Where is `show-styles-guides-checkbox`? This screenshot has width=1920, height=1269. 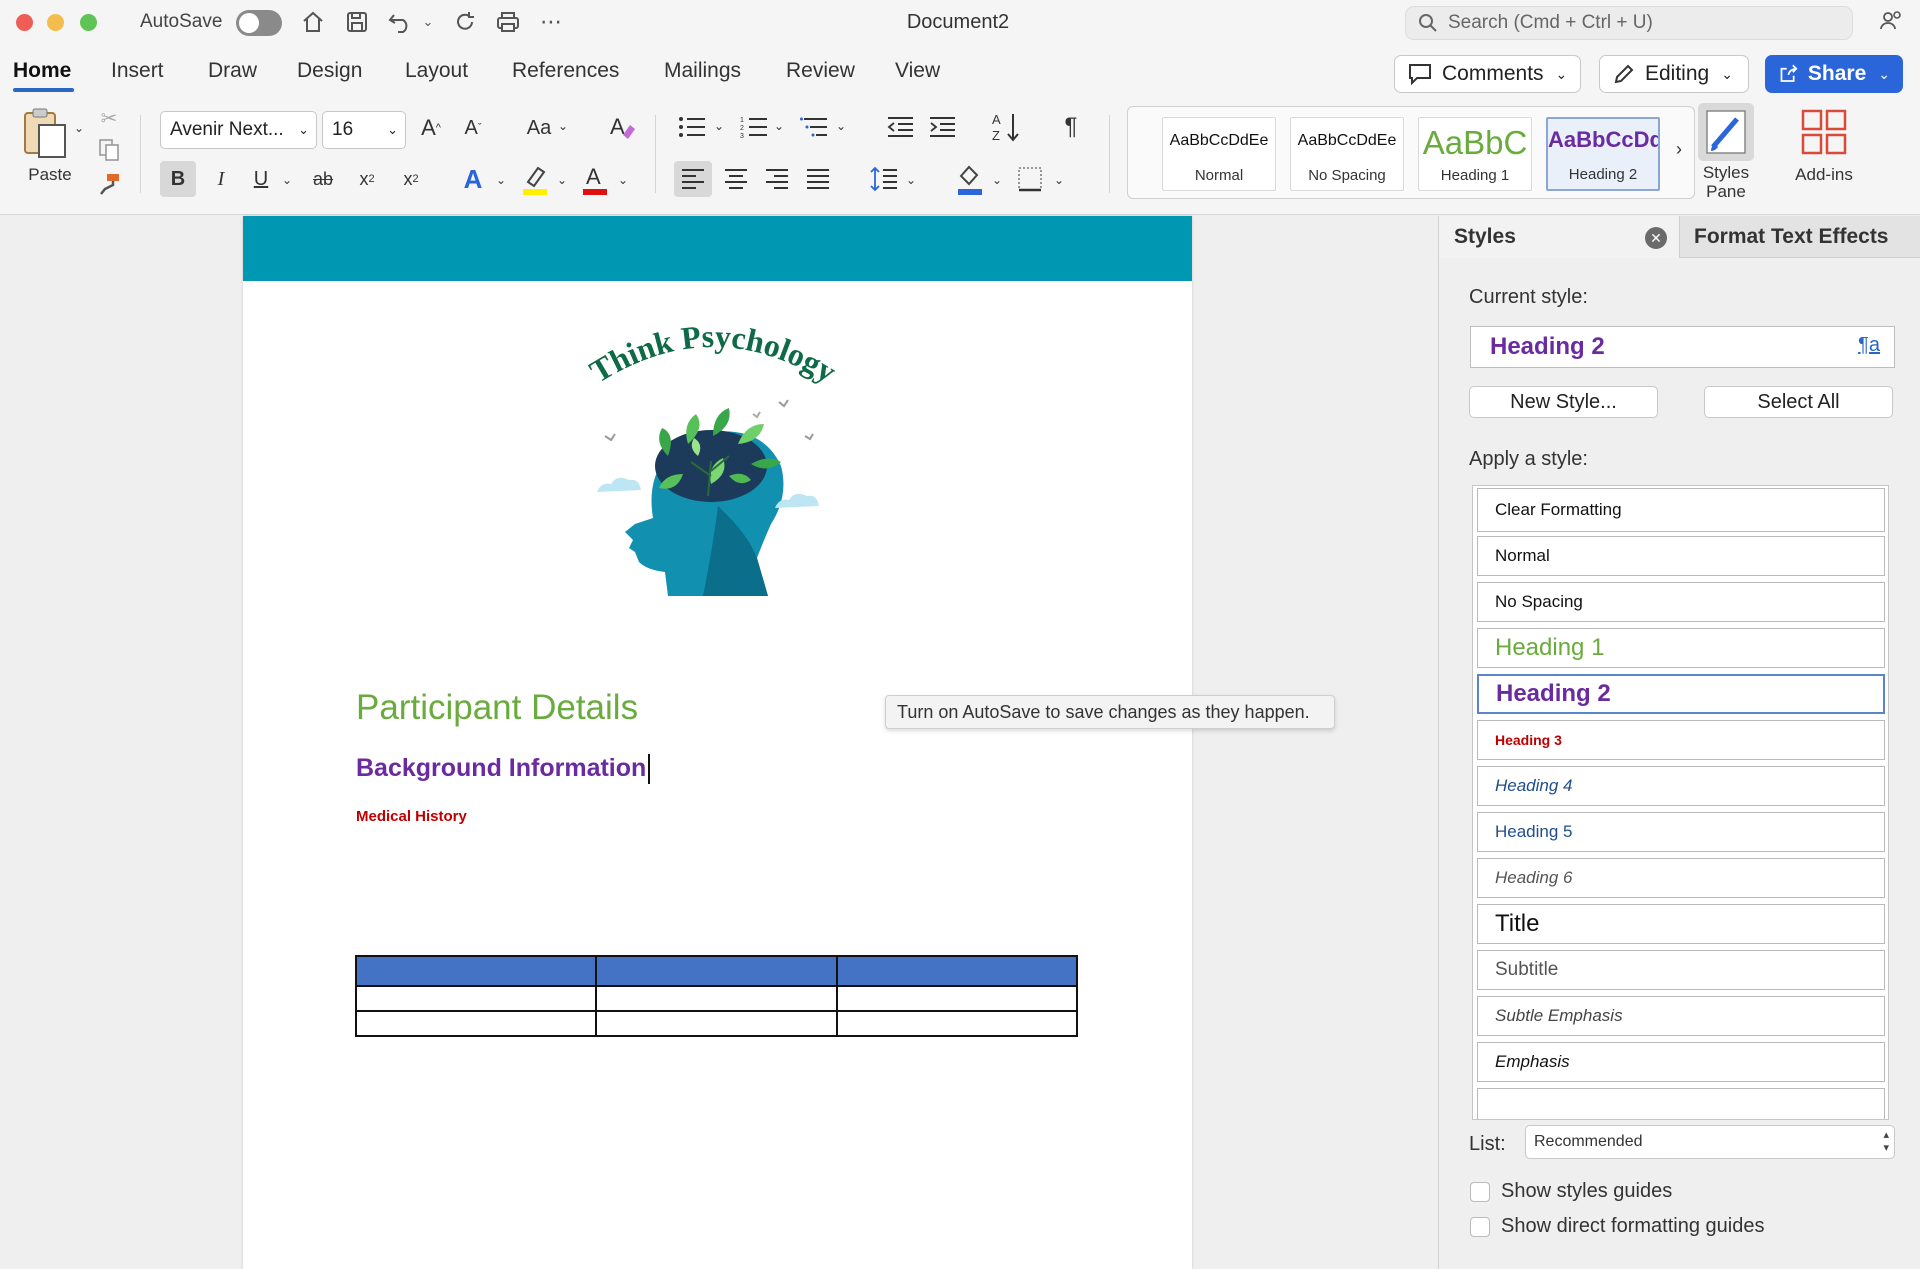
show-styles-guides-checkbox is located at coordinates (1480, 1192).